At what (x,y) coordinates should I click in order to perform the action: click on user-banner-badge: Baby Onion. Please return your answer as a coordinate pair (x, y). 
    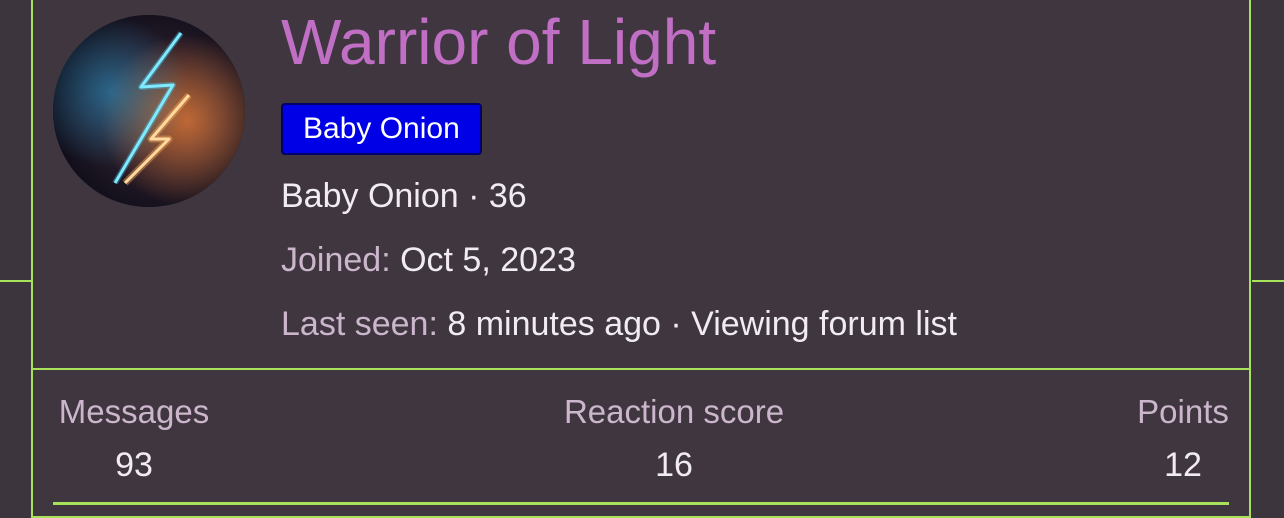
    Looking at the image, I should click on (381, 129).